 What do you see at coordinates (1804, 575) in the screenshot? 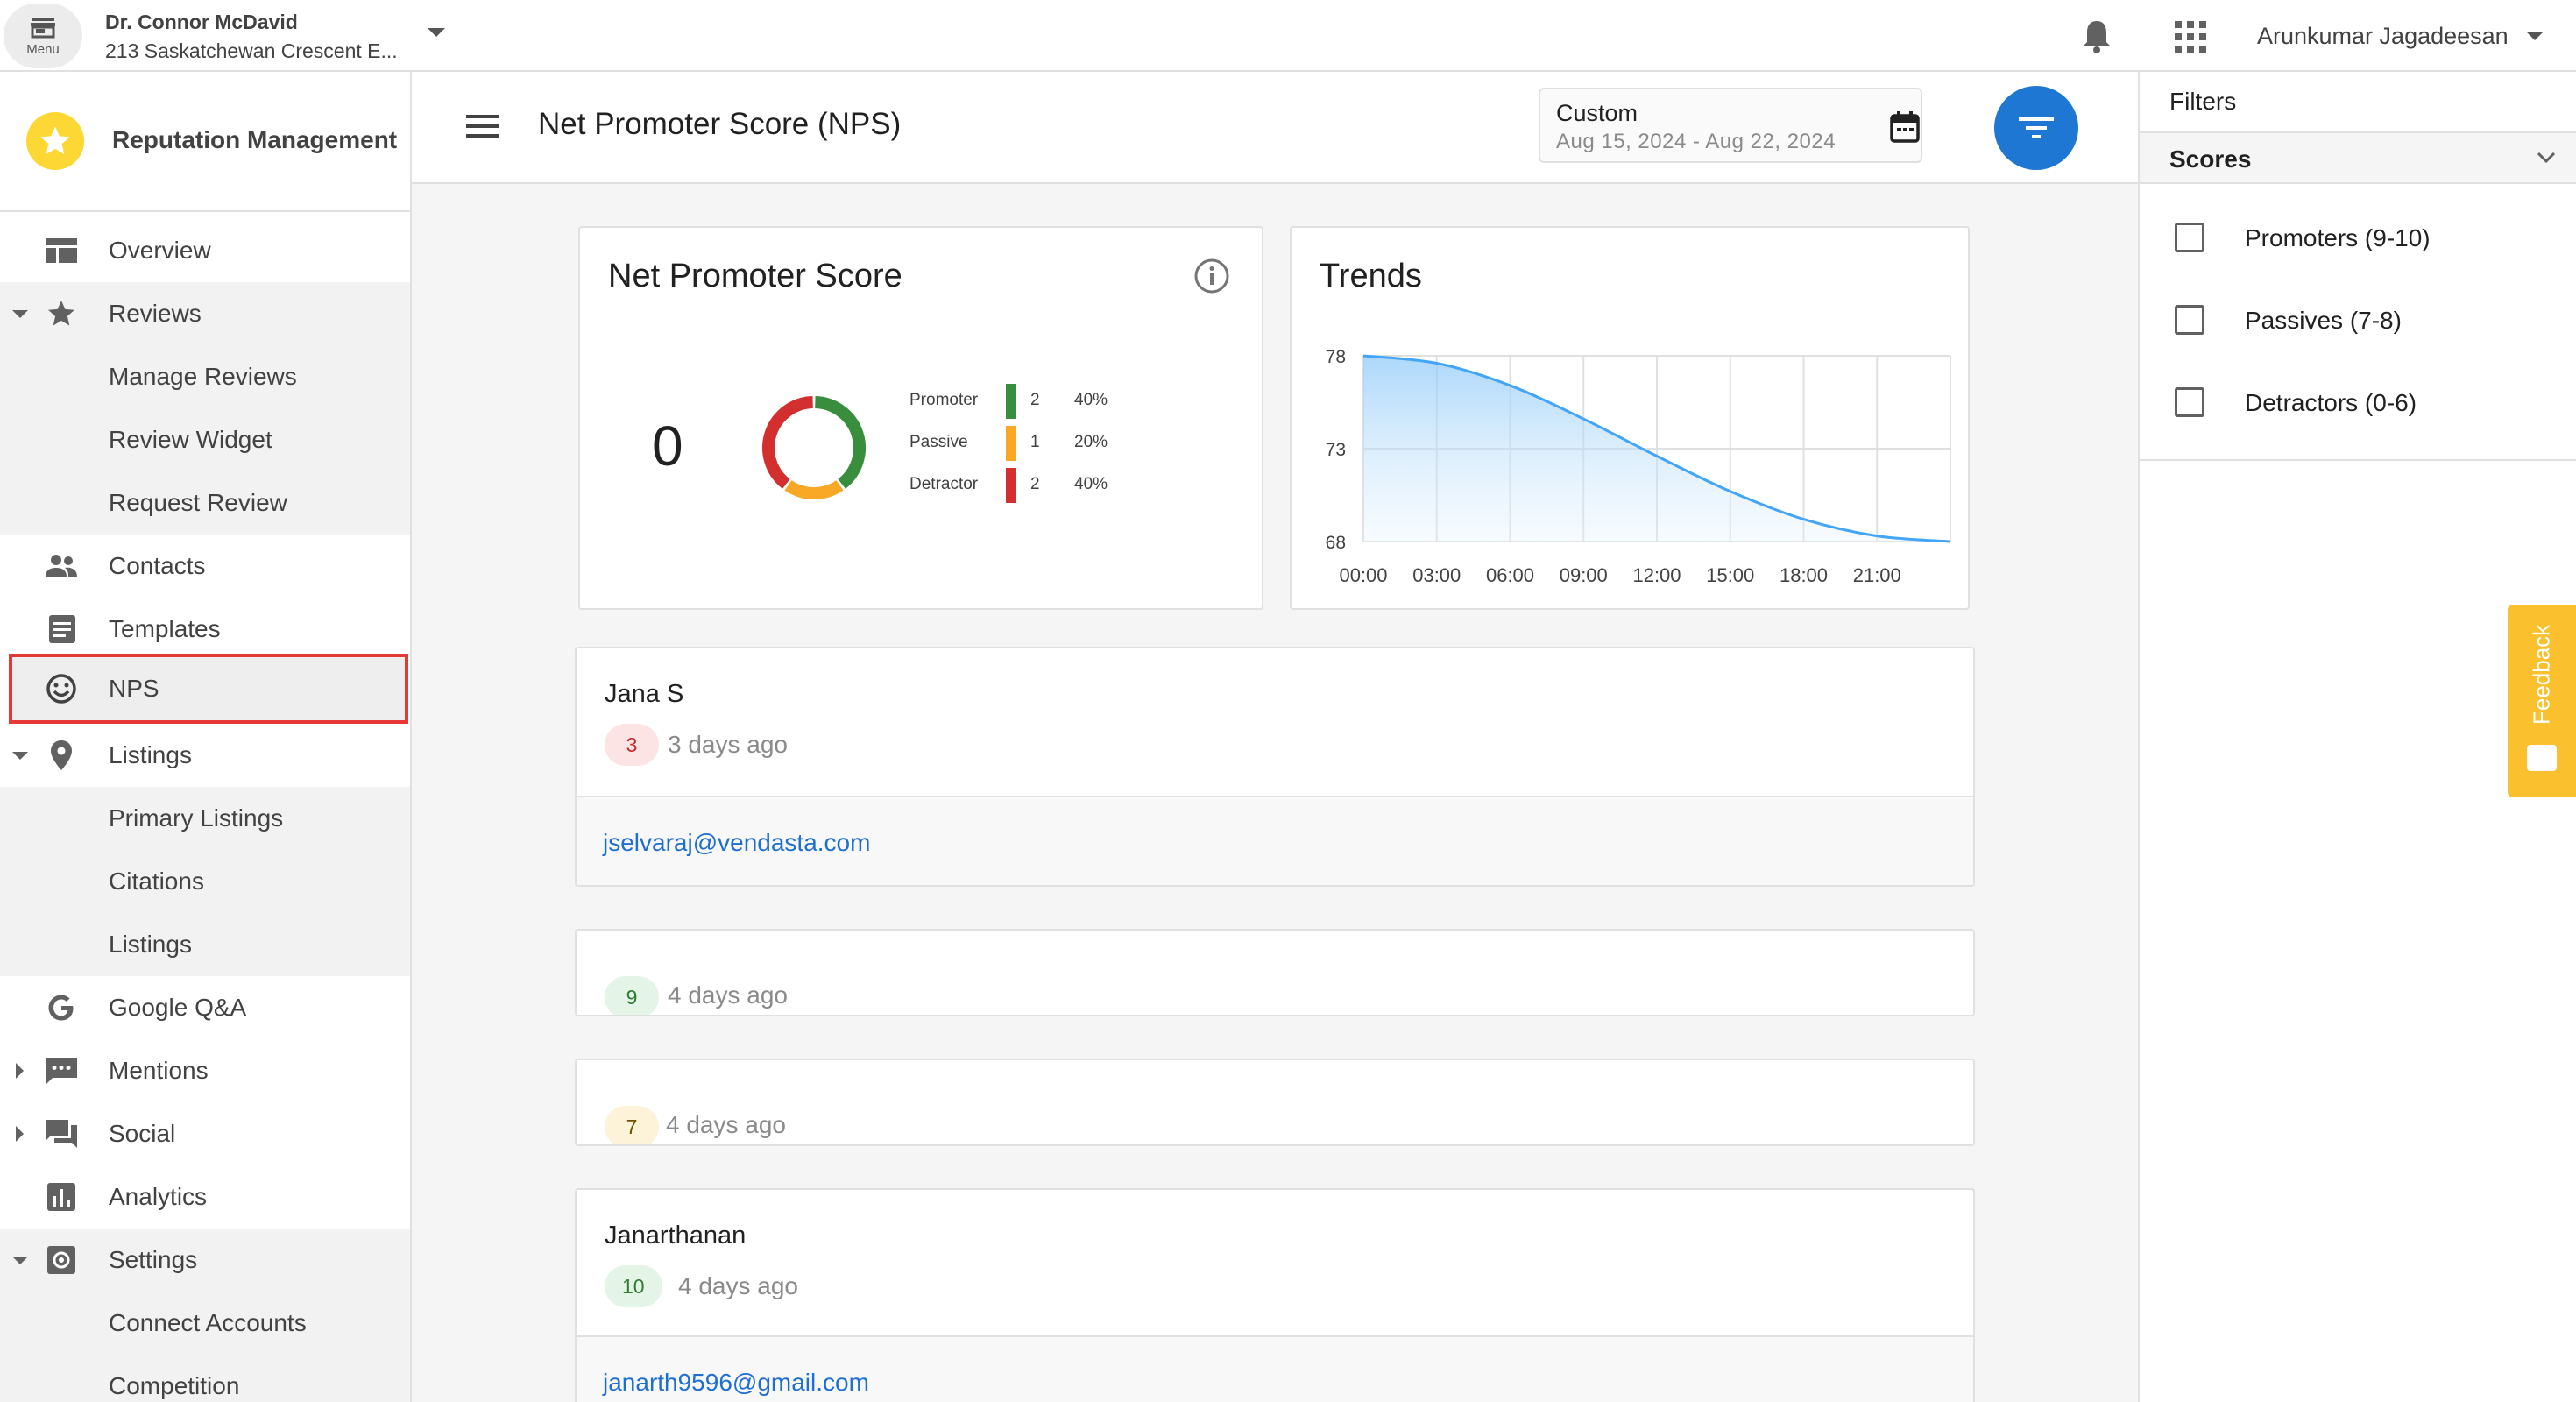
I see `x-tick-label: 18:00` at bounding box center [1804, 575].